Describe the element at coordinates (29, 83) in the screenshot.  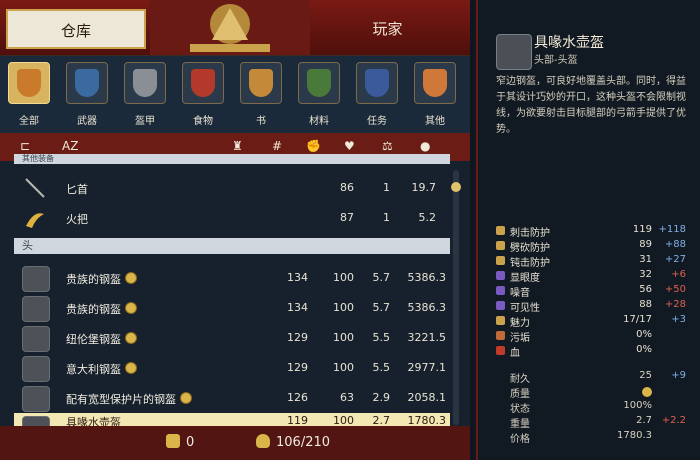
I see `all-category-icon` at that location.